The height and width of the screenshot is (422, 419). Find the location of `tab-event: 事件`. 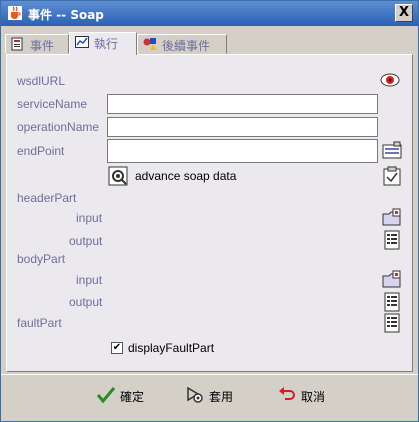

tab-event: 事件 is located at coordinates (37, 44).